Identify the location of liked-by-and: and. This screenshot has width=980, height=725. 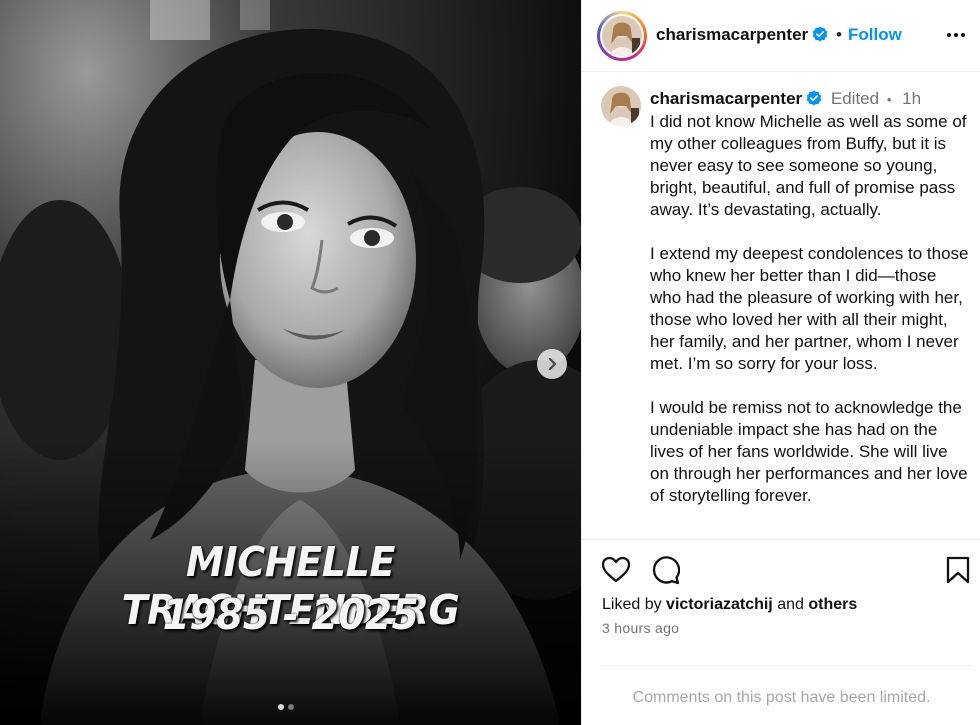
(790, 604).